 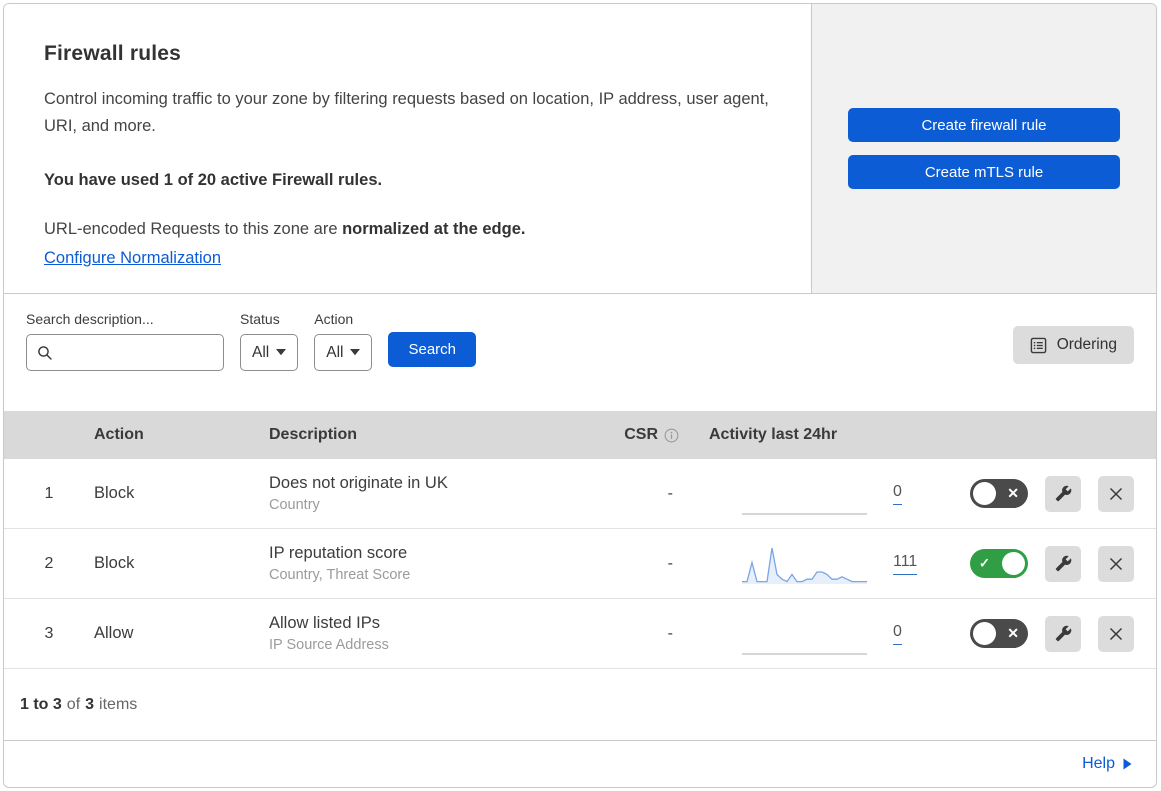 I want to click on rule-description-cell: Does not originate in UK Country, so click(x=434, y=493).